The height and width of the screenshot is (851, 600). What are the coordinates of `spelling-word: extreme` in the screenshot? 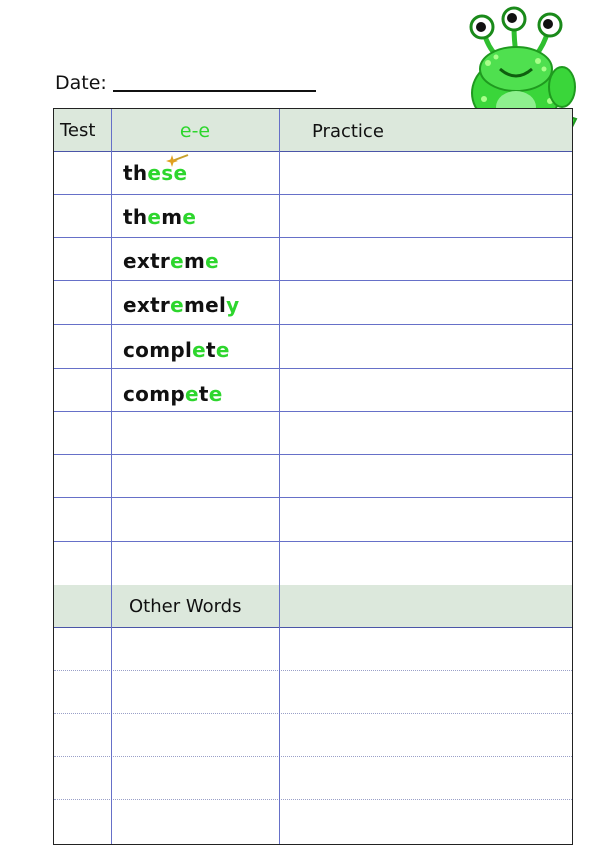 It's located at (171, 261).